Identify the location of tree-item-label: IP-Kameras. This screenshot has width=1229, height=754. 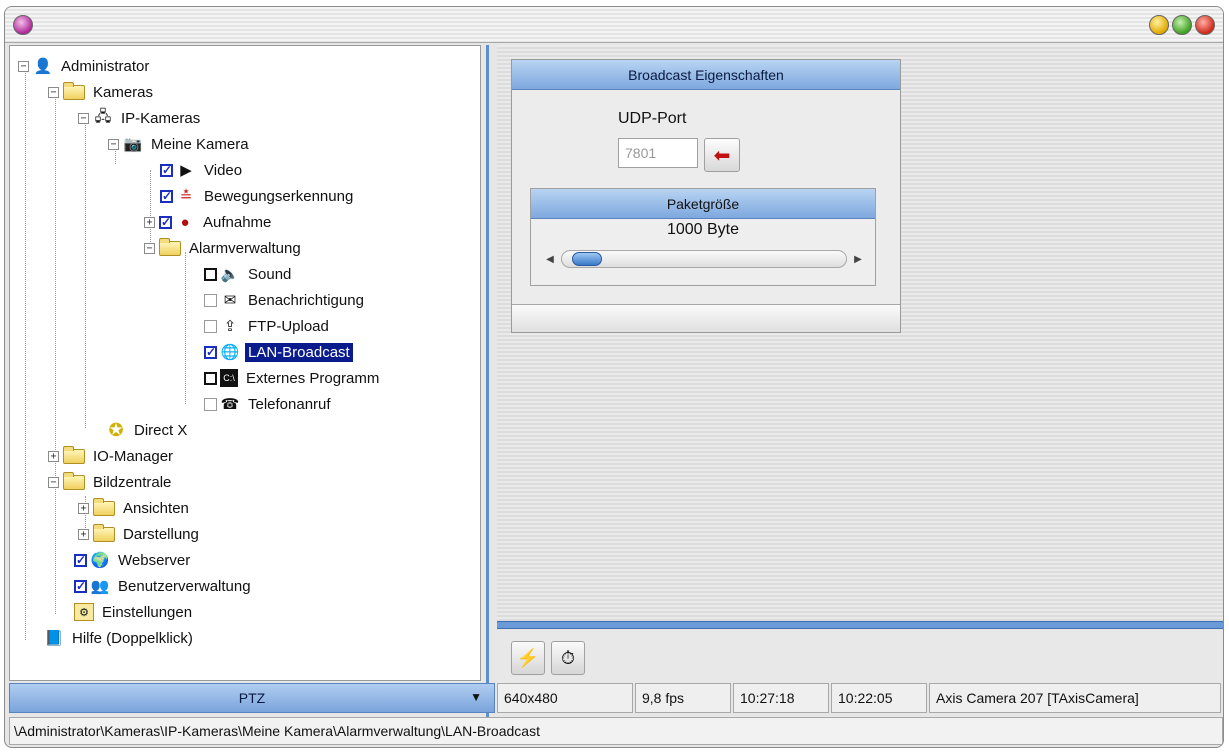
(161, 118).